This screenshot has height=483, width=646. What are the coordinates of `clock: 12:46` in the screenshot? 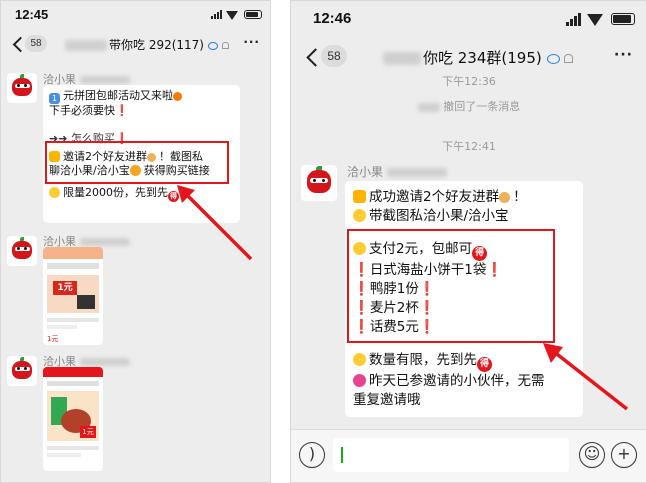 It's located at (332, 18).